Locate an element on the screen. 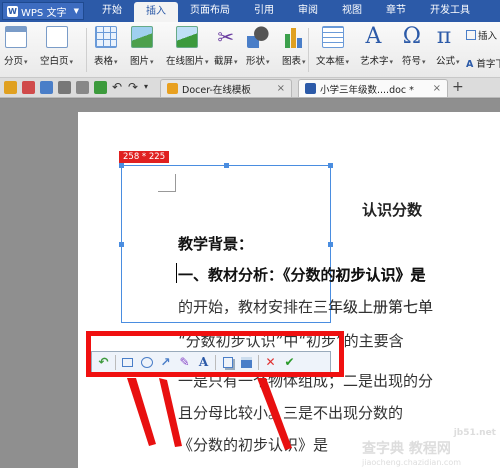  watermark: jb51.net 查字典 教程网 jiaocheng.chazidian.com is located at coordinates (431, 448).